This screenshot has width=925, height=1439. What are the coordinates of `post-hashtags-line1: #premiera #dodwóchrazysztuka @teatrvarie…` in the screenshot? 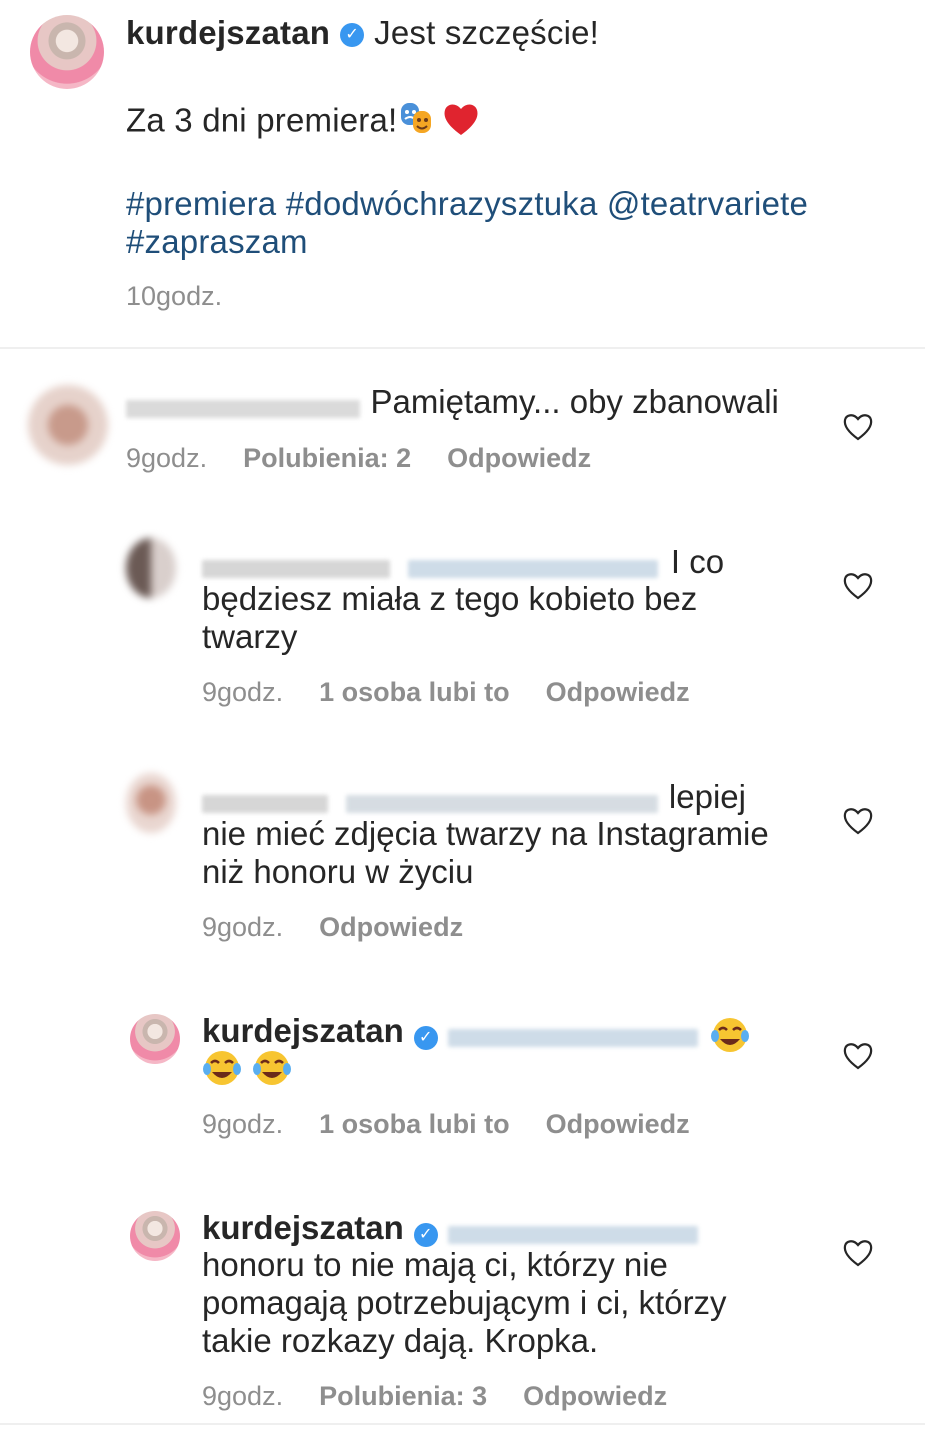 It's located at (467, 204).